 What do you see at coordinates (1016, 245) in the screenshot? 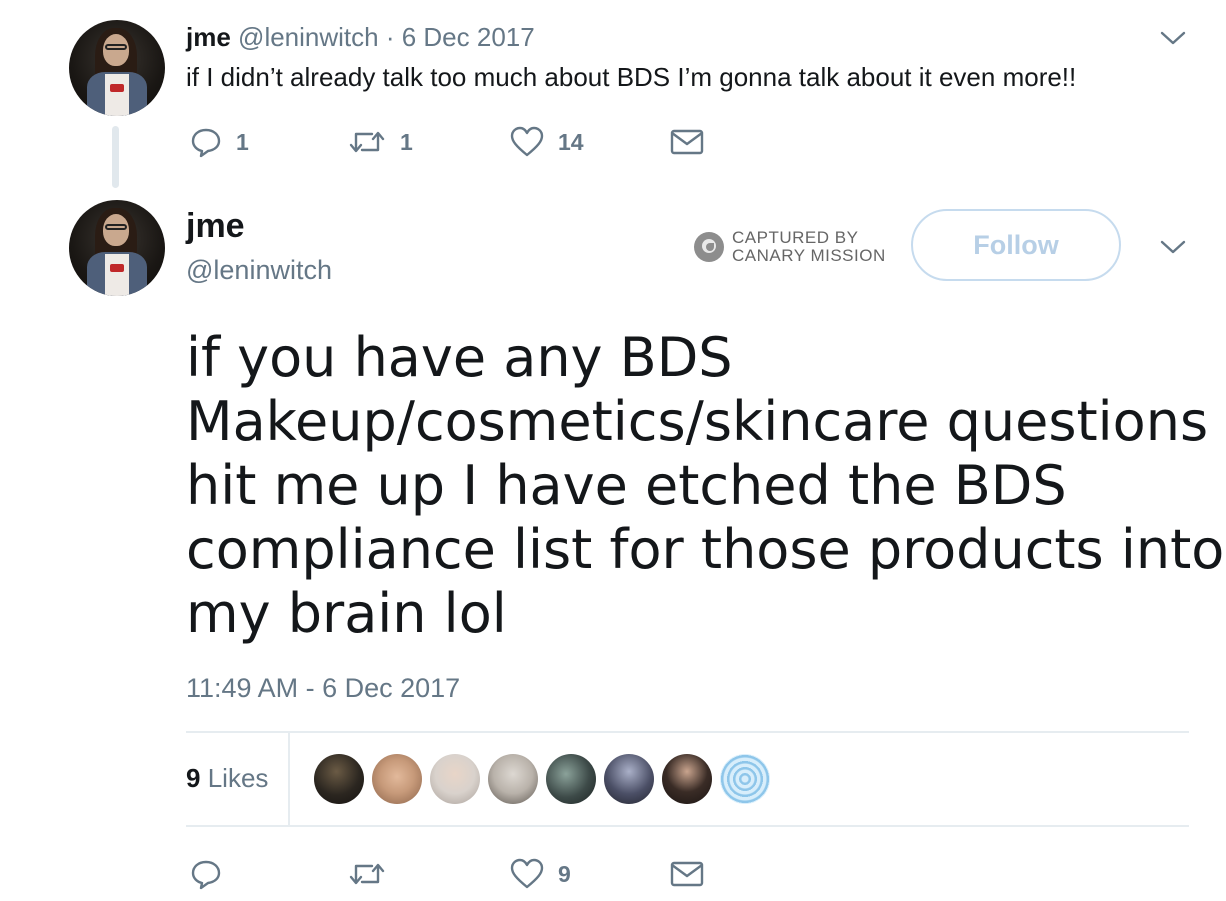
I see `follow-button: Follow` at bounding box center [1016, 245].